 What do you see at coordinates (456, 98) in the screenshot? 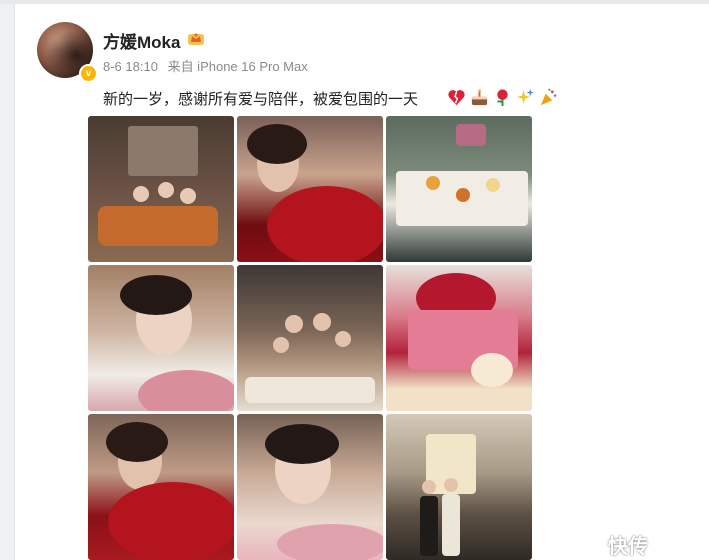
I see `broken-heart-icon` at bounding box center [456, 98].